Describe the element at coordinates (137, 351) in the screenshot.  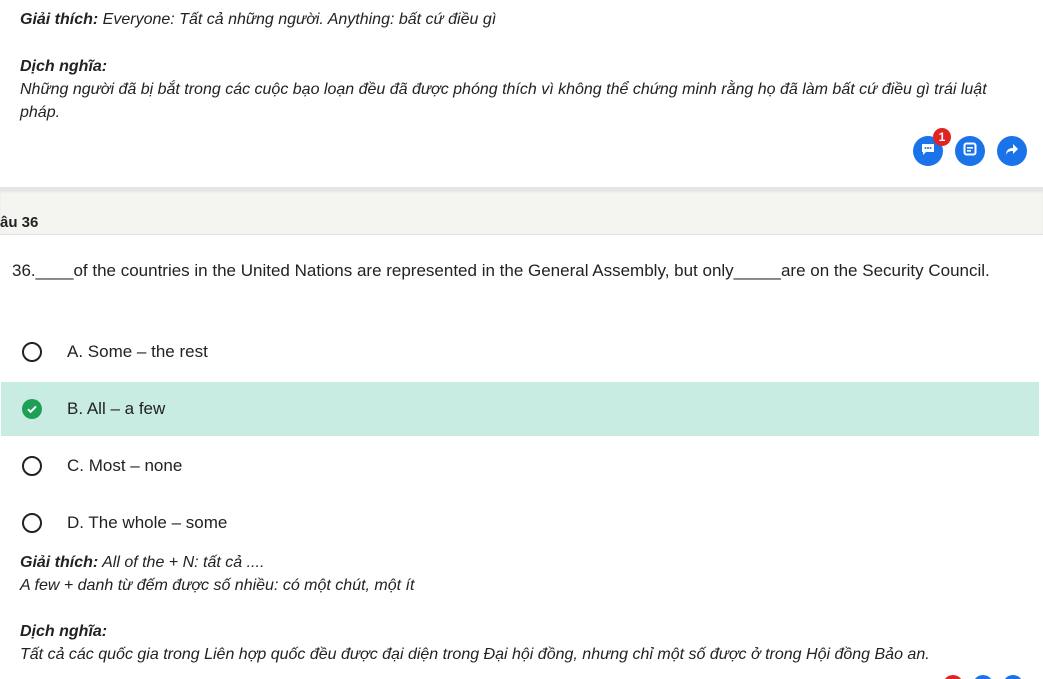
I see `option-label: A. Some – the rest` at that location.